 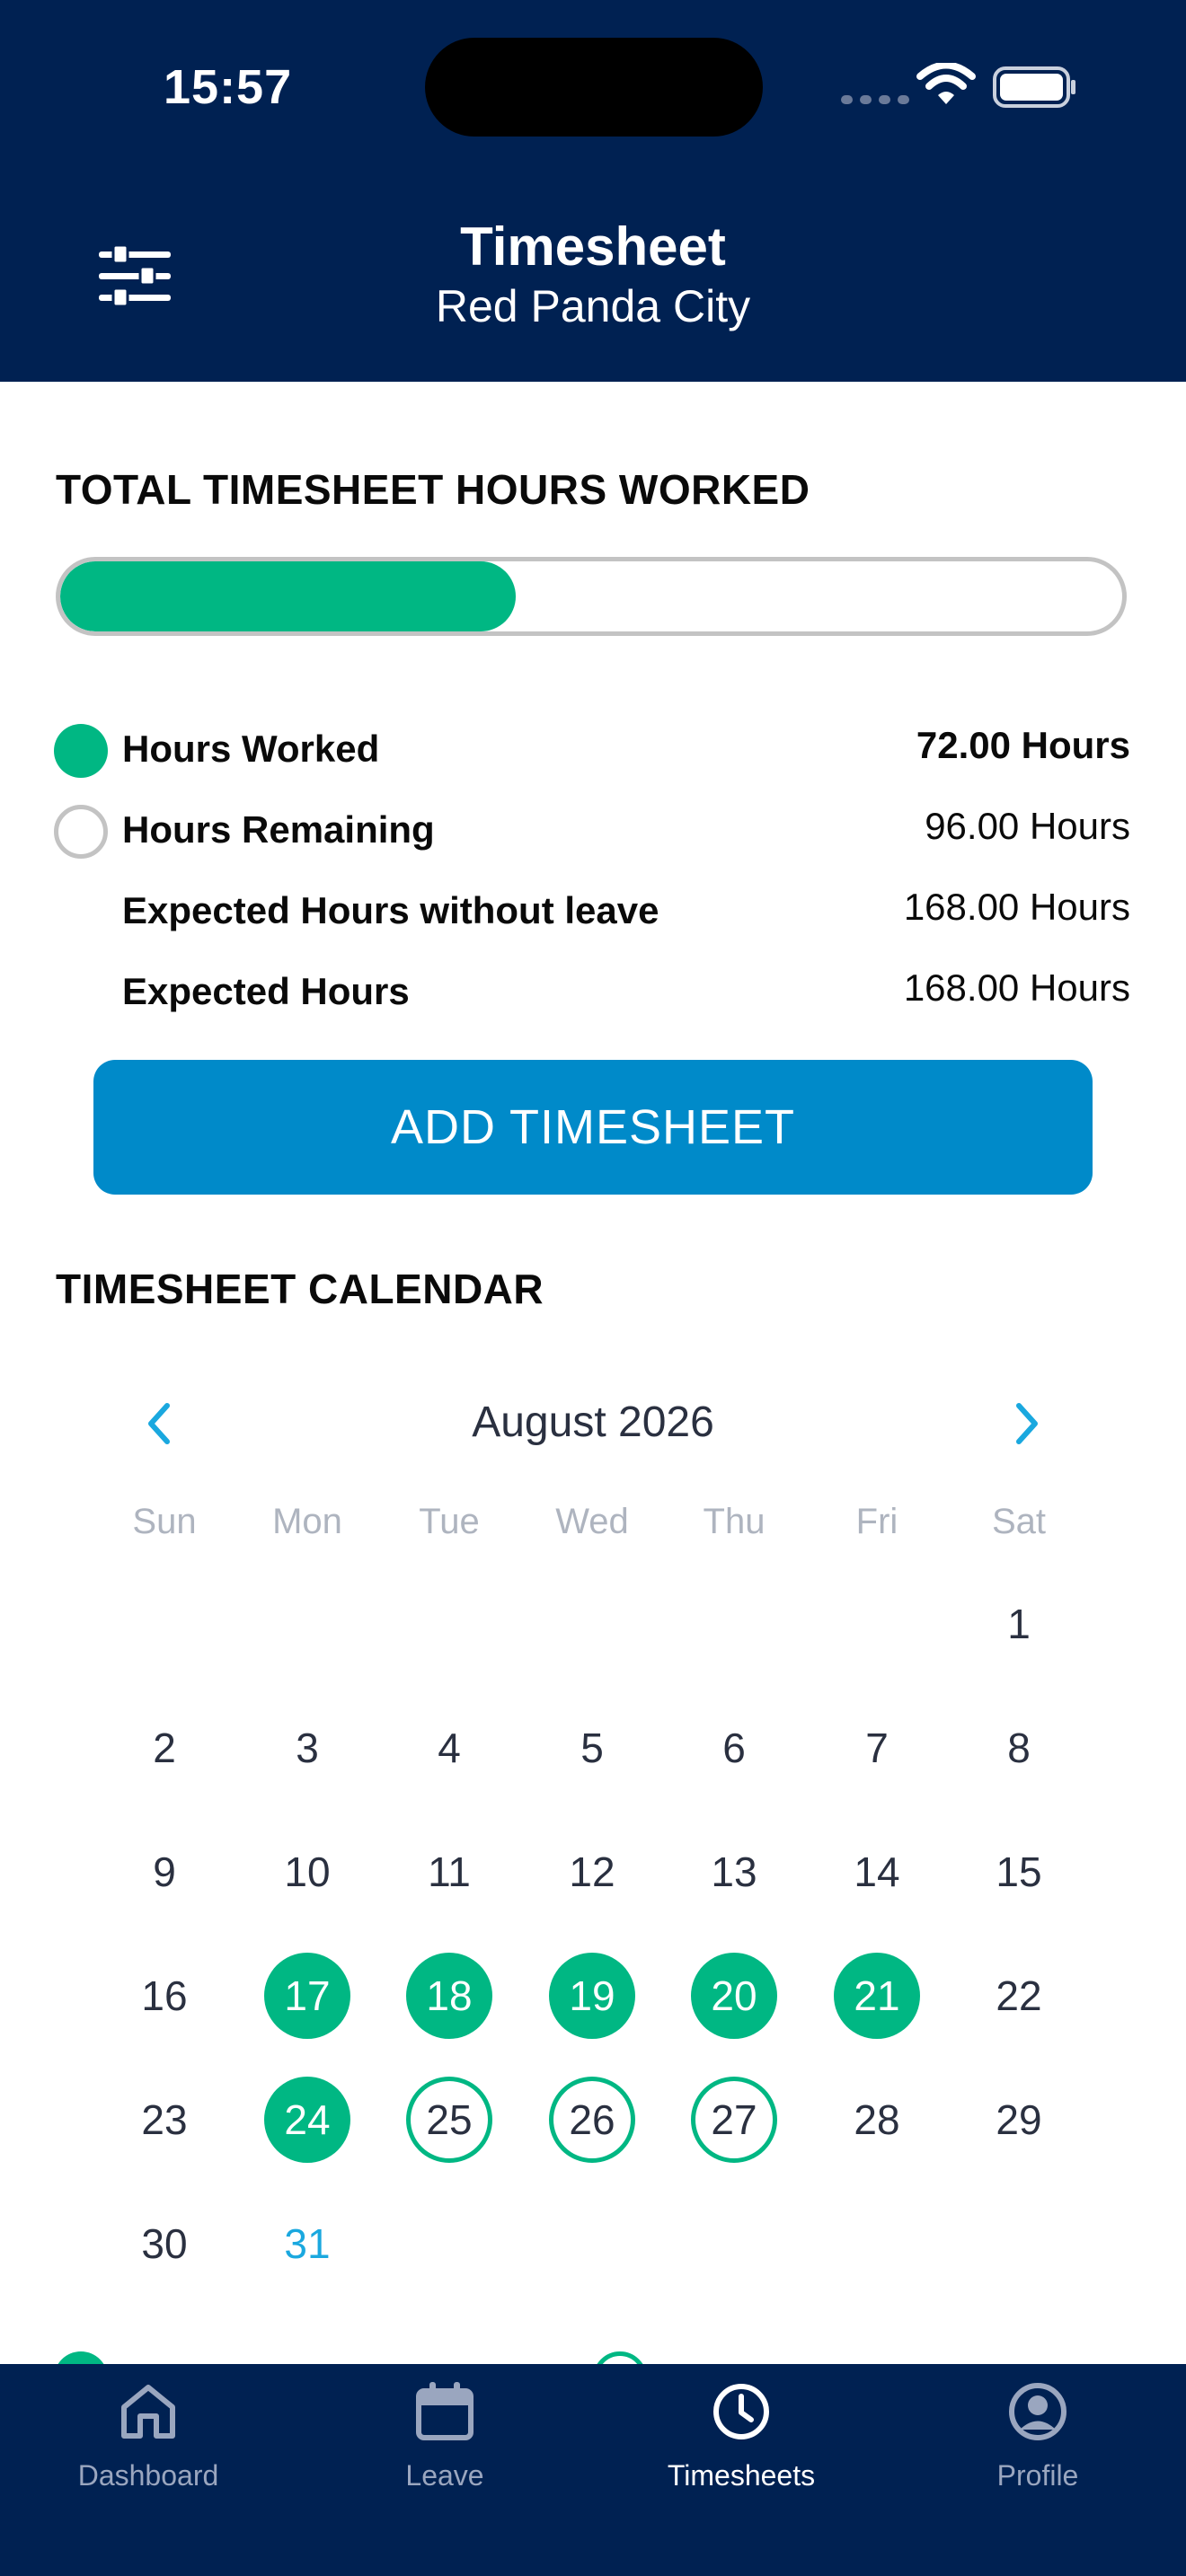 I want to click on tab-leave-label: Leave, so click(x=444, y=2475).